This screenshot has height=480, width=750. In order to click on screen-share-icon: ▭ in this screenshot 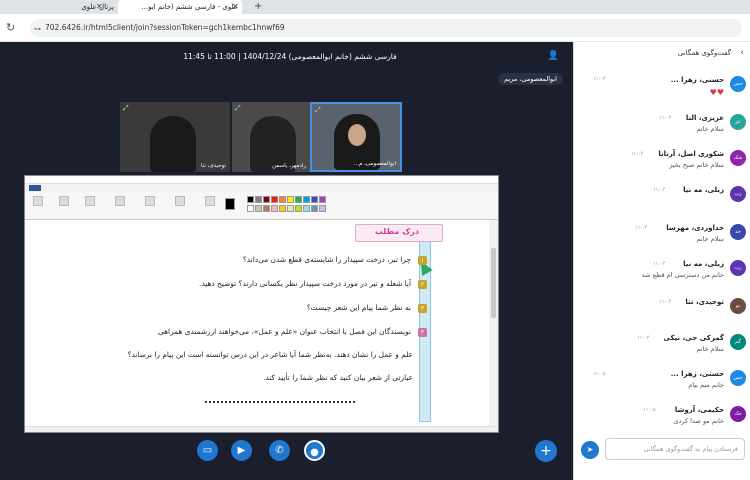, I will do `click(207, 450)`.